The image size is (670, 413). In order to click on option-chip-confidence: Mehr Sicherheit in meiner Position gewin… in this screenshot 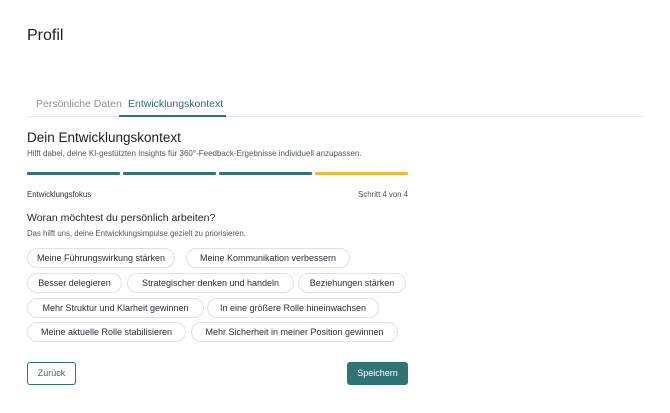, I will do `click(294, 332)`.